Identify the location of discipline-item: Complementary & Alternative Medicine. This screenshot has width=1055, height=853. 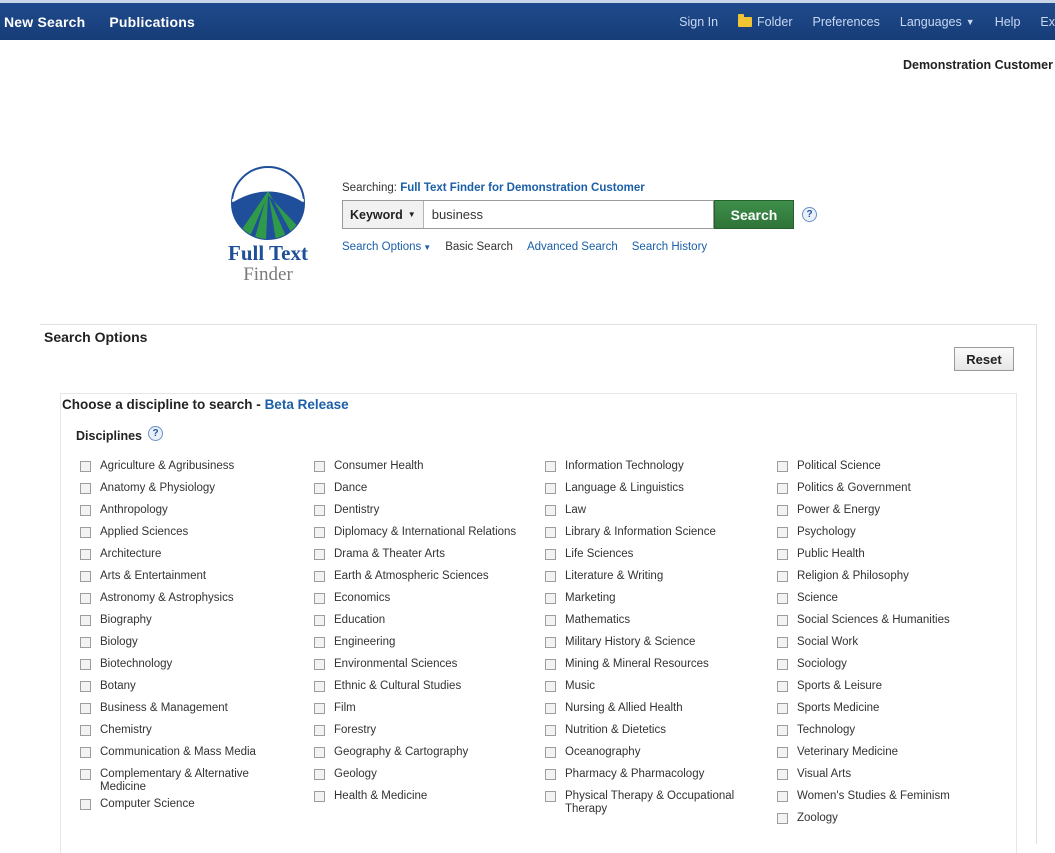
(185, 783).